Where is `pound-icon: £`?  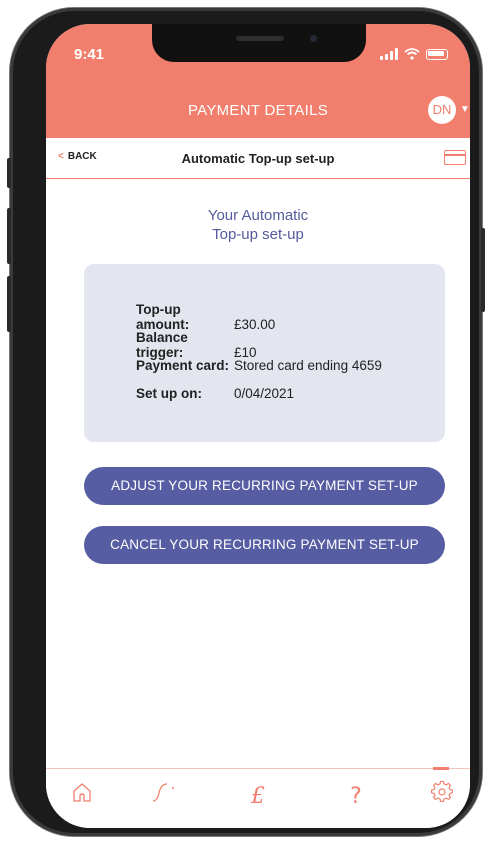
pound-icon: £ is located at coordinates (258, 796).